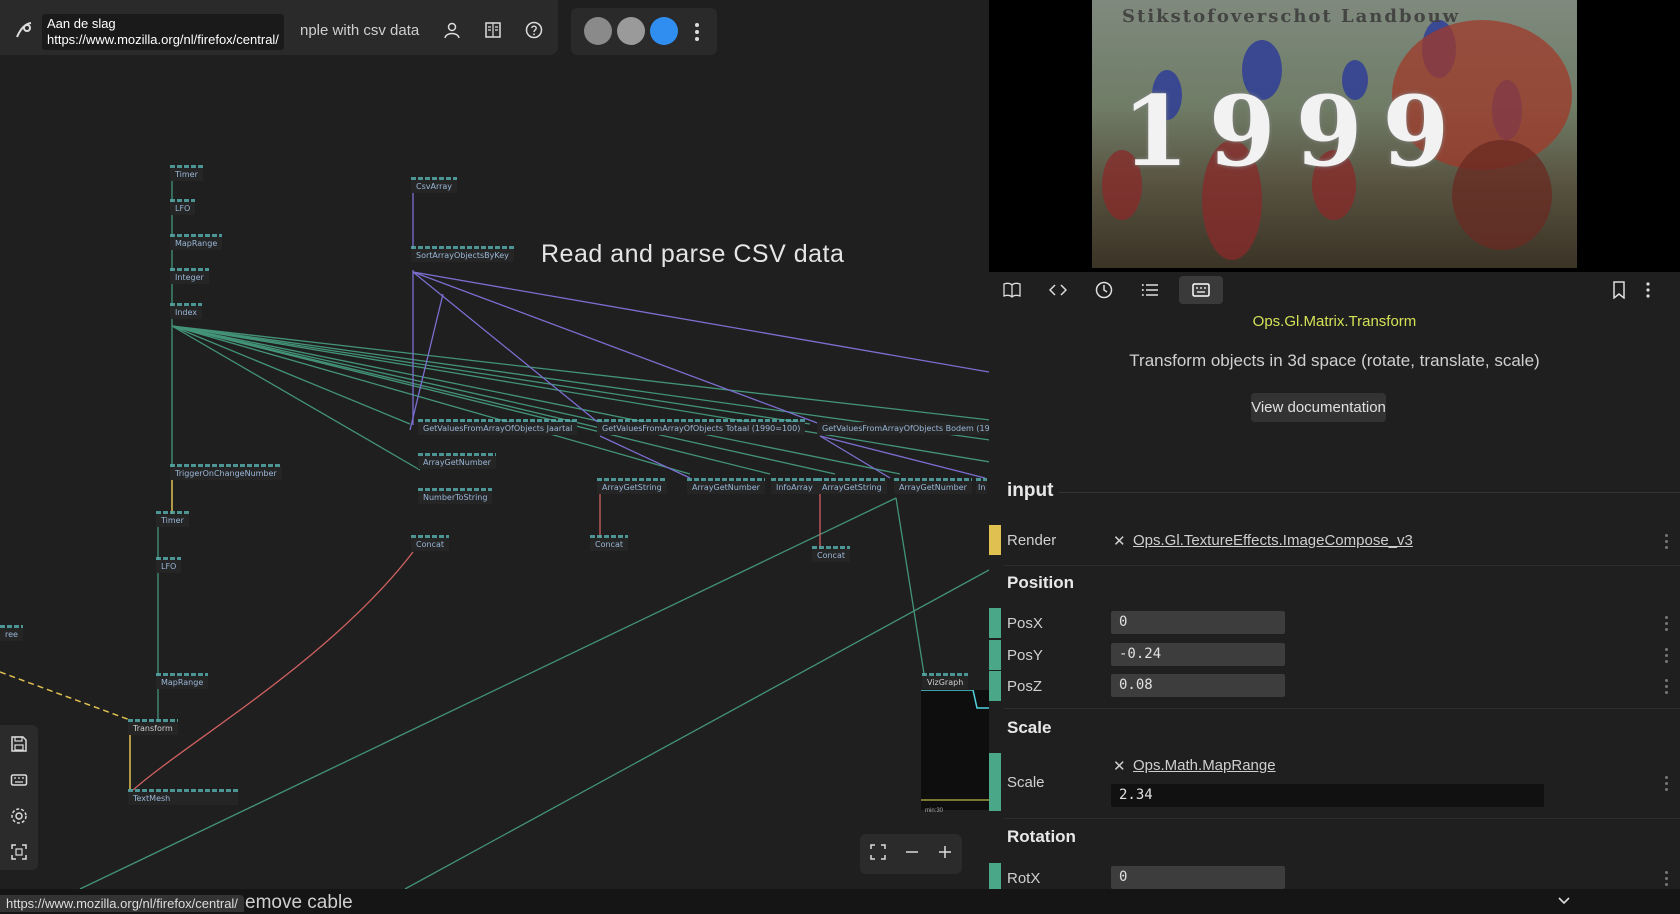 Image resolution: width=1680 pixels, height=914 pixels. I want to click on code-icon, so click(1058, 290).